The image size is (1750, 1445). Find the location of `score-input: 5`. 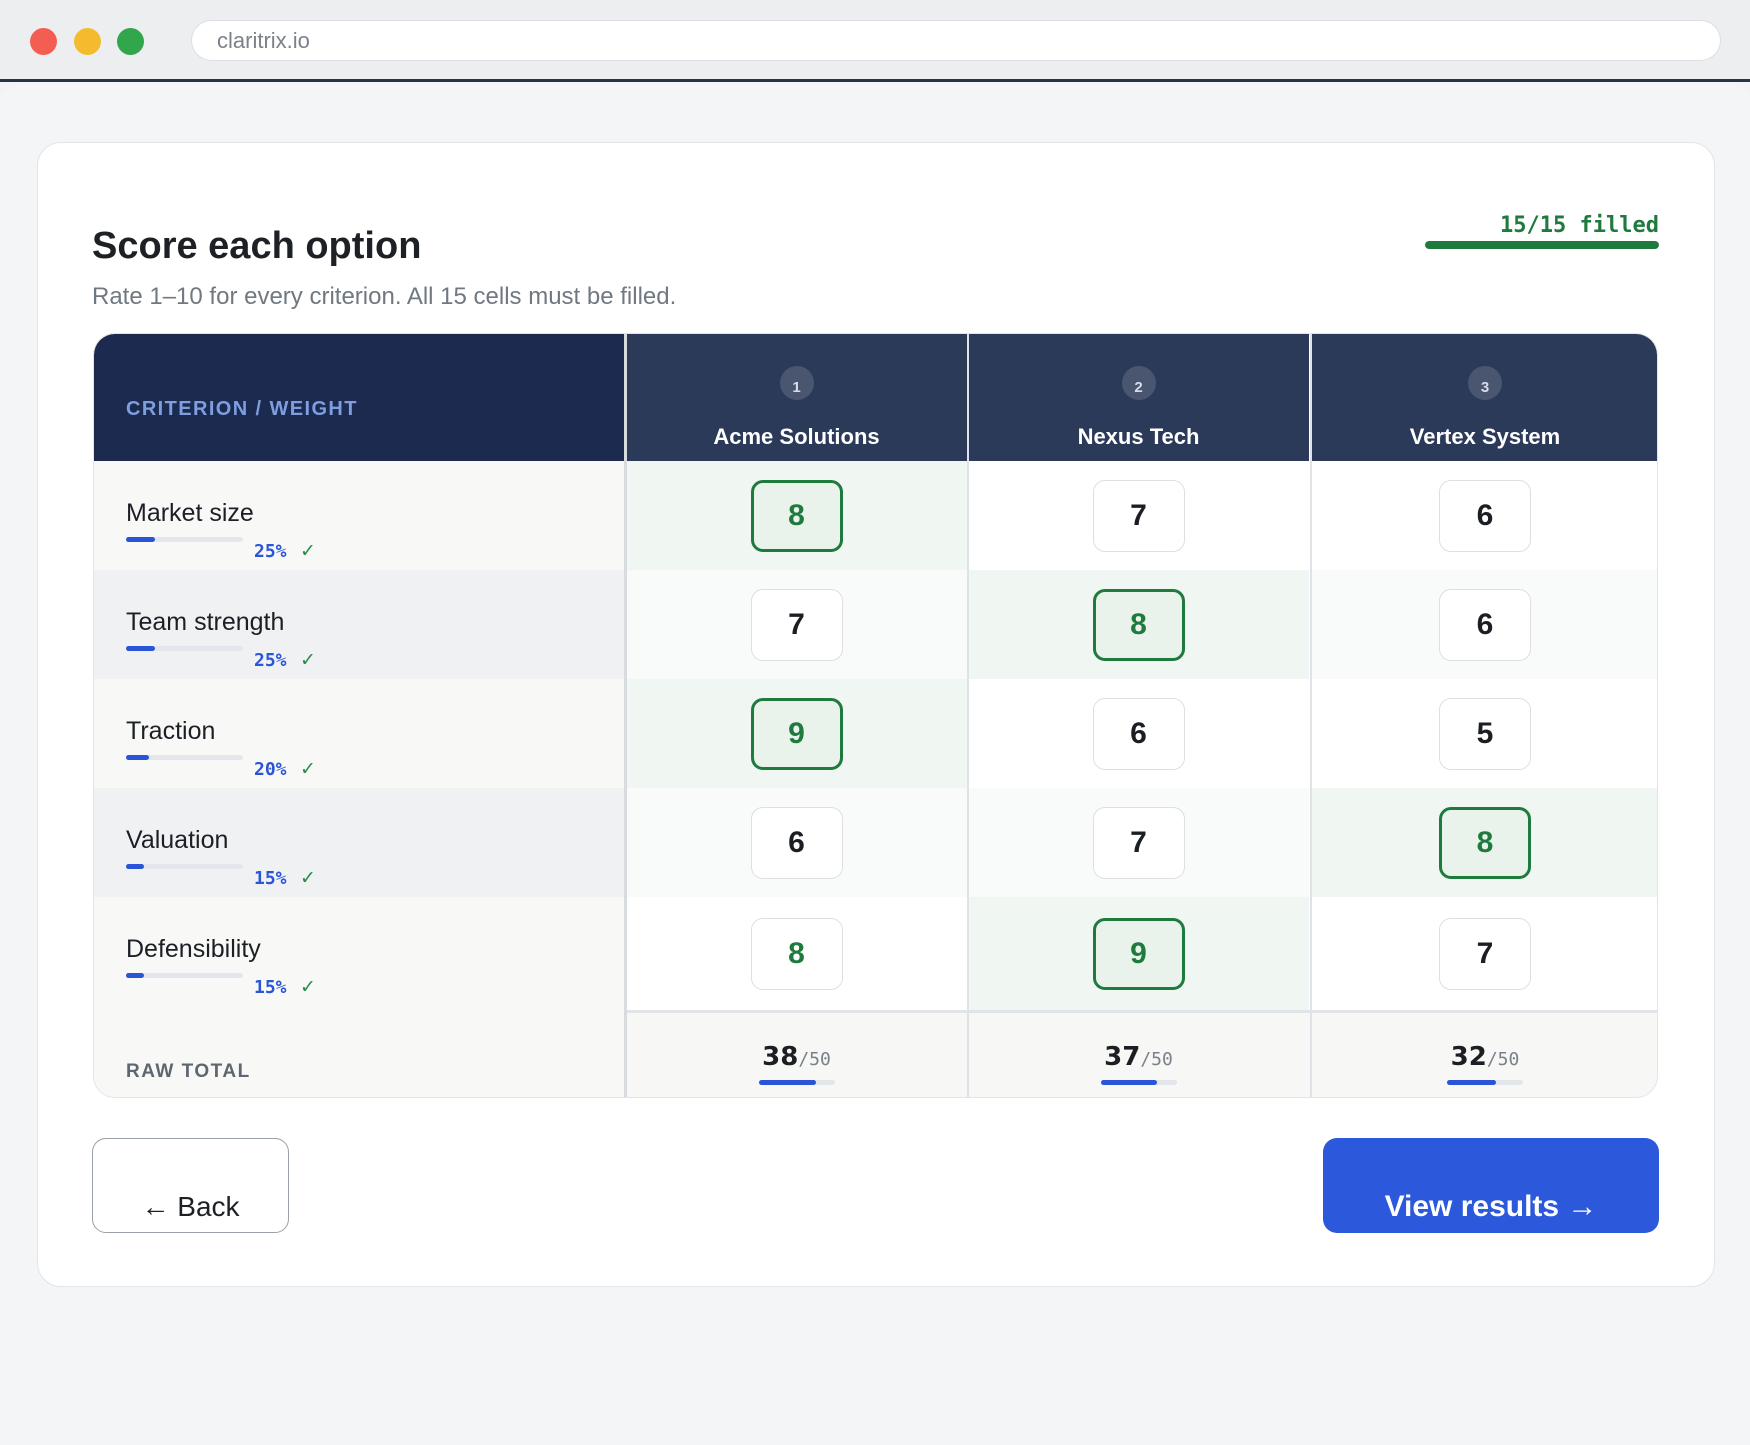

score-input: 5 is located at coordinates (1485, 733).